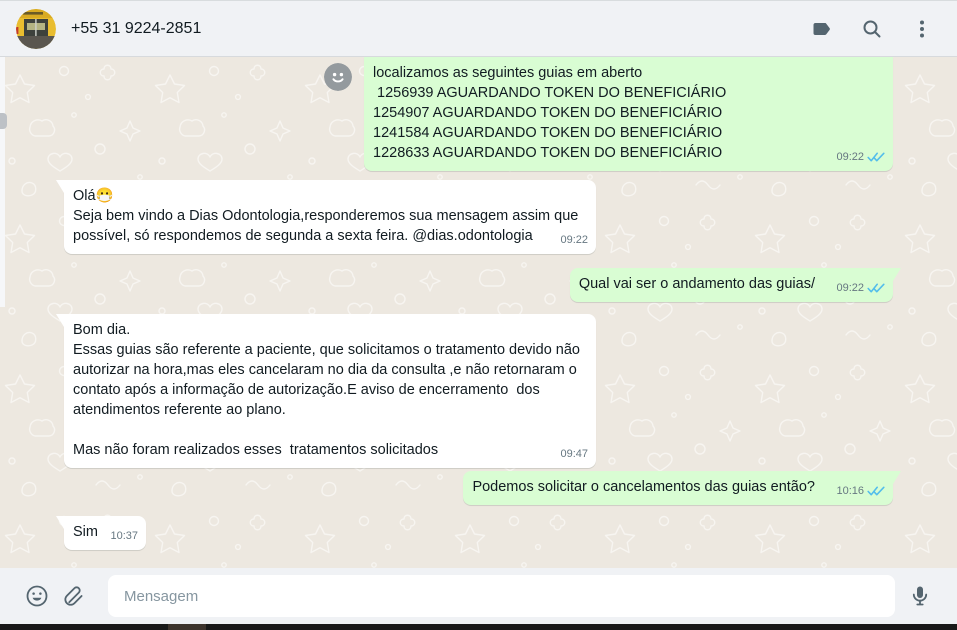 The height and width of the screenshot is (630, 957). I want to click on message-time: 10:37, so click(124, 536).